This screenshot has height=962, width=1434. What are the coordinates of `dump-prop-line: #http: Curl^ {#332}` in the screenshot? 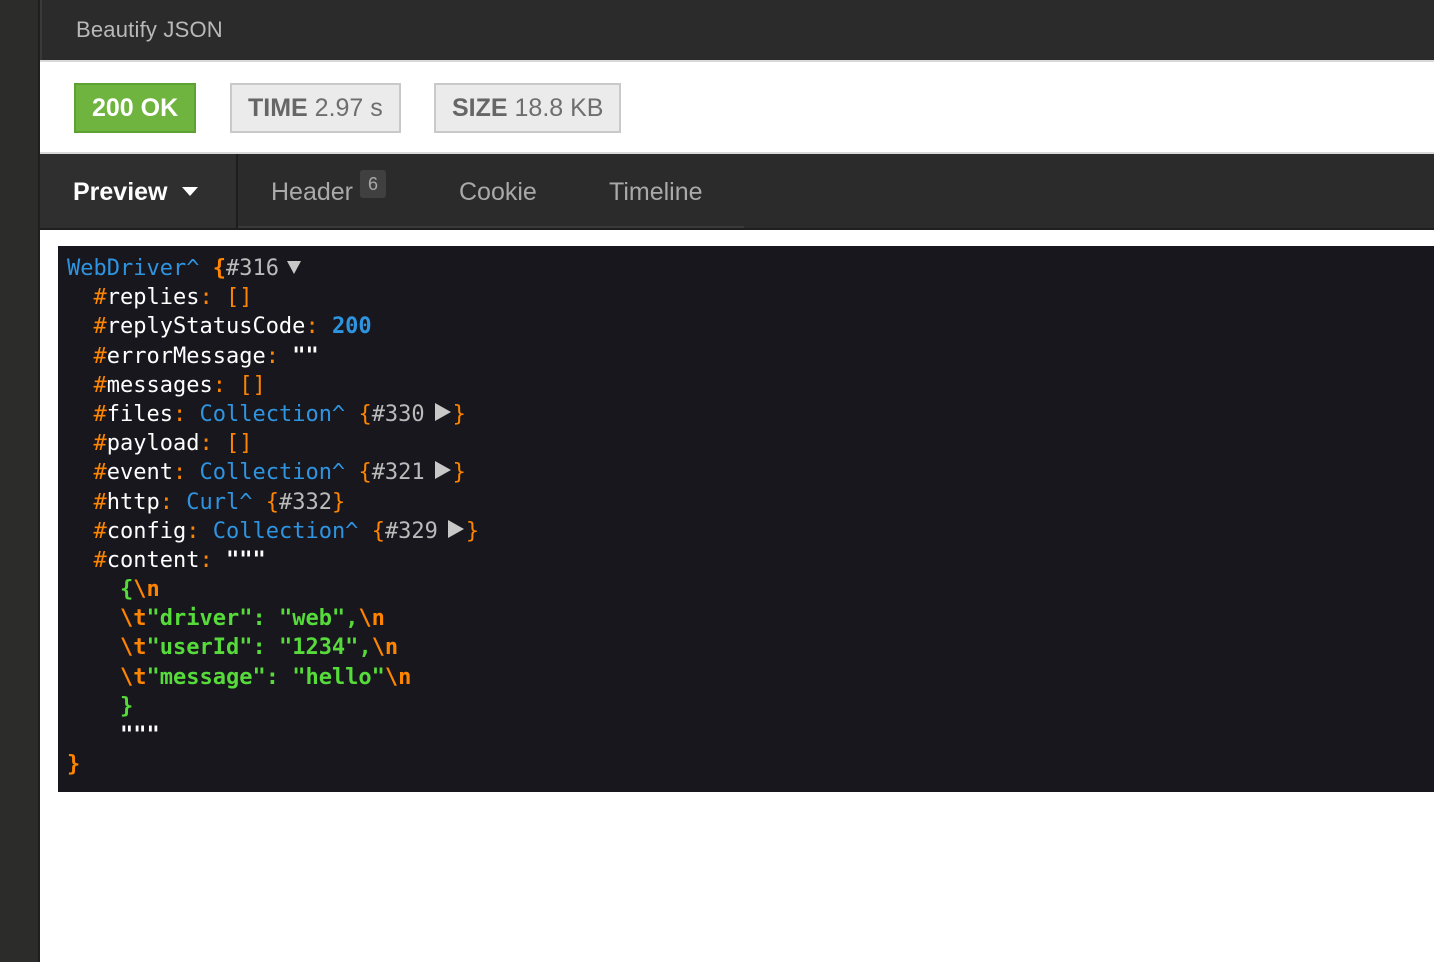 It's located at (219, 502).